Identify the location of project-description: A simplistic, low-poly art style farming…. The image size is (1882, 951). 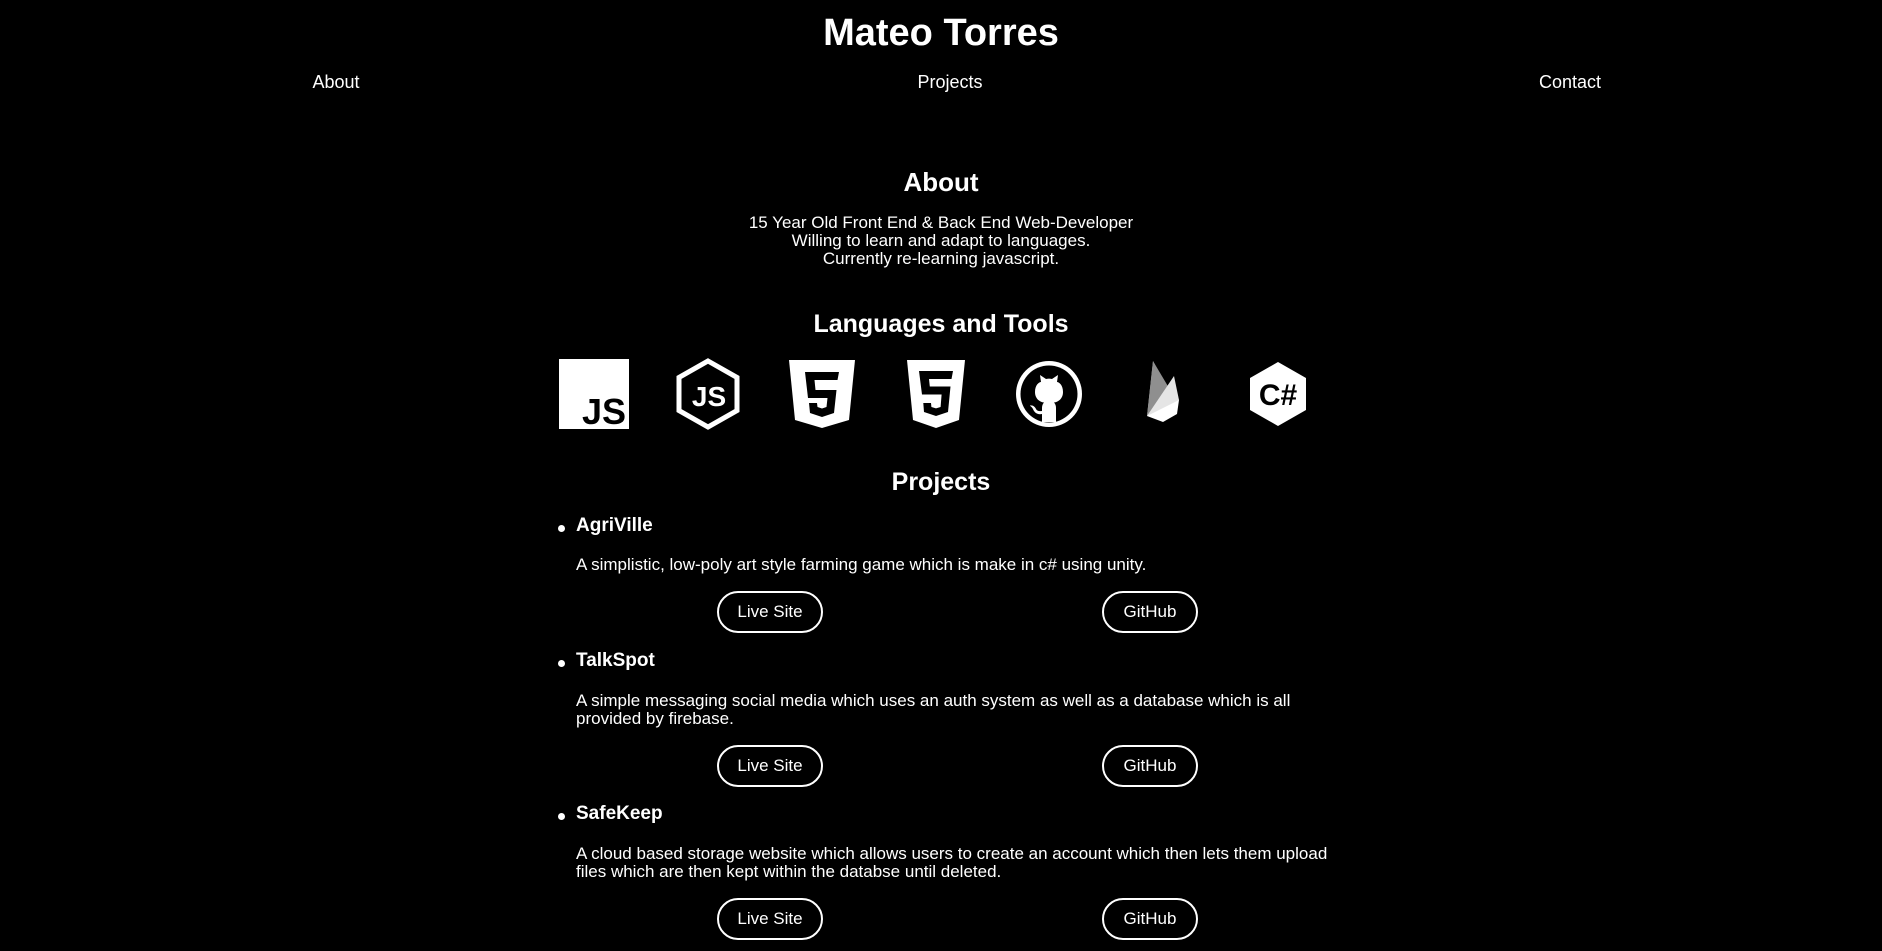
(861, 564).